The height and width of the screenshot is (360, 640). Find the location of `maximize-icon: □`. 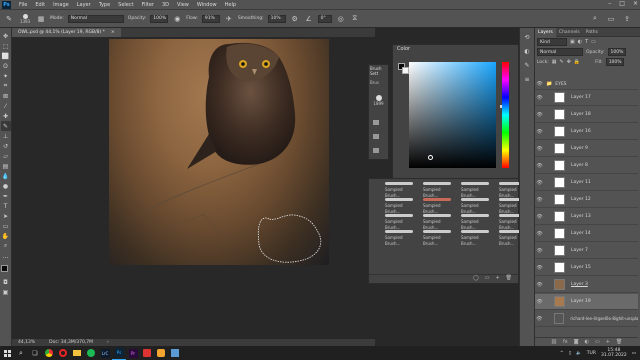

maximize-icon: □ is located at coordinates (622, 3).